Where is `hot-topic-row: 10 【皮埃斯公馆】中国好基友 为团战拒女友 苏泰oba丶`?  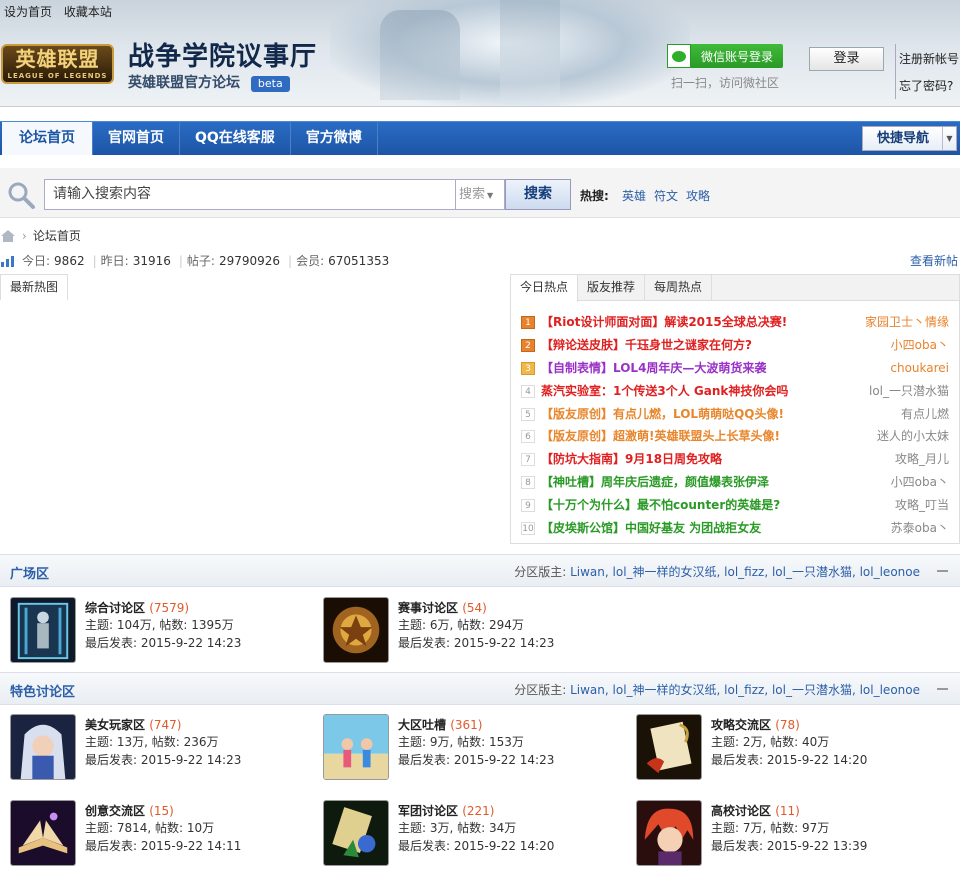 hot-topic-row: 10 【皮埃斯公馆】中国好基友 为团战拒女友 苏泰oba丶 is located at coordinates (735, 528).